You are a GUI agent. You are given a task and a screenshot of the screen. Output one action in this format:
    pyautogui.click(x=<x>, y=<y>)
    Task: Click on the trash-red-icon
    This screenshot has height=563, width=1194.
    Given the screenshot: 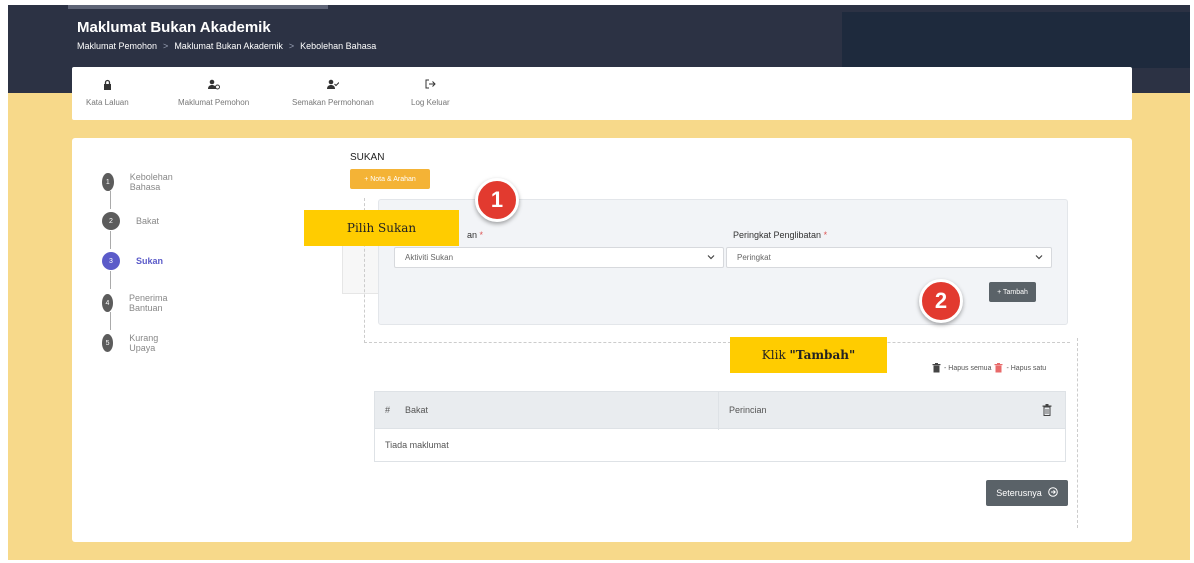 What is the action you would take?
    pyautogui.click(x=998, y=368)
    